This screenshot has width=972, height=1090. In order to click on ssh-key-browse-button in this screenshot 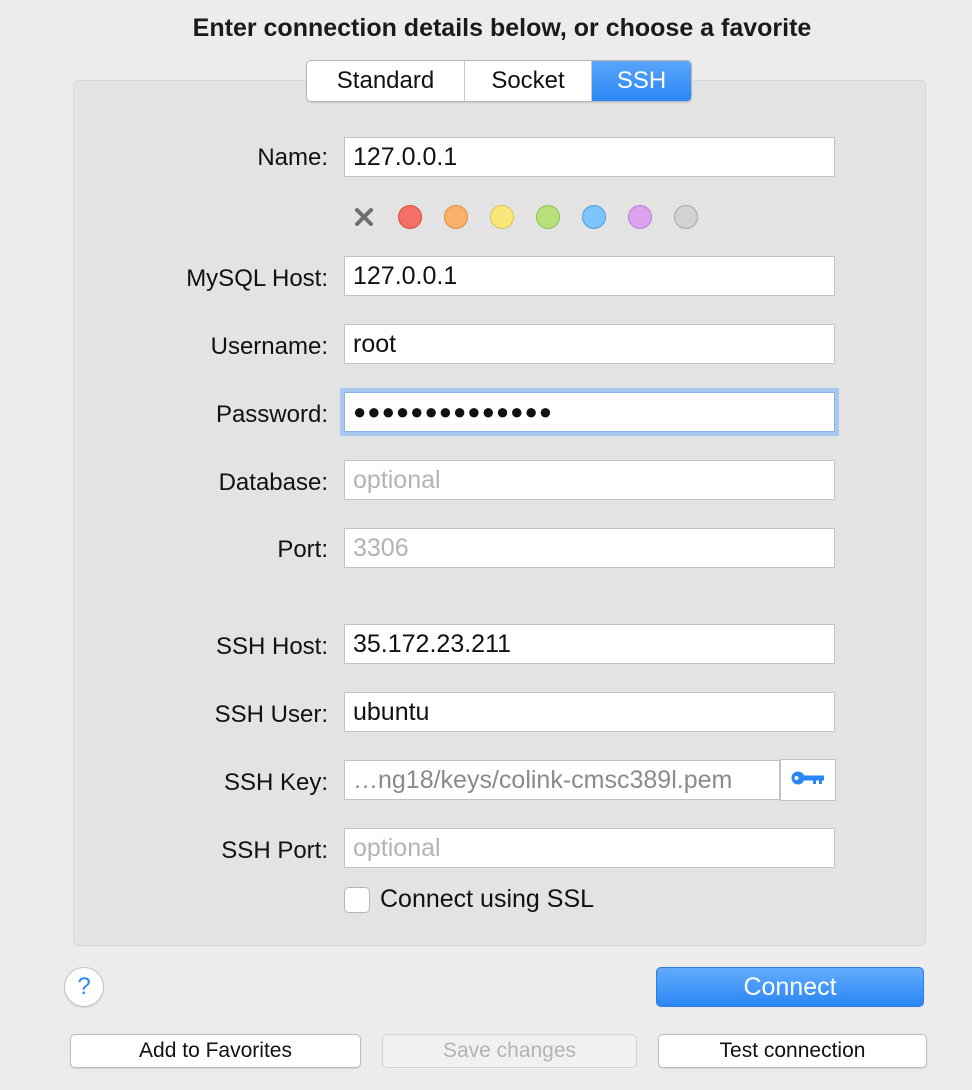, I will do `click(808, 780)`.